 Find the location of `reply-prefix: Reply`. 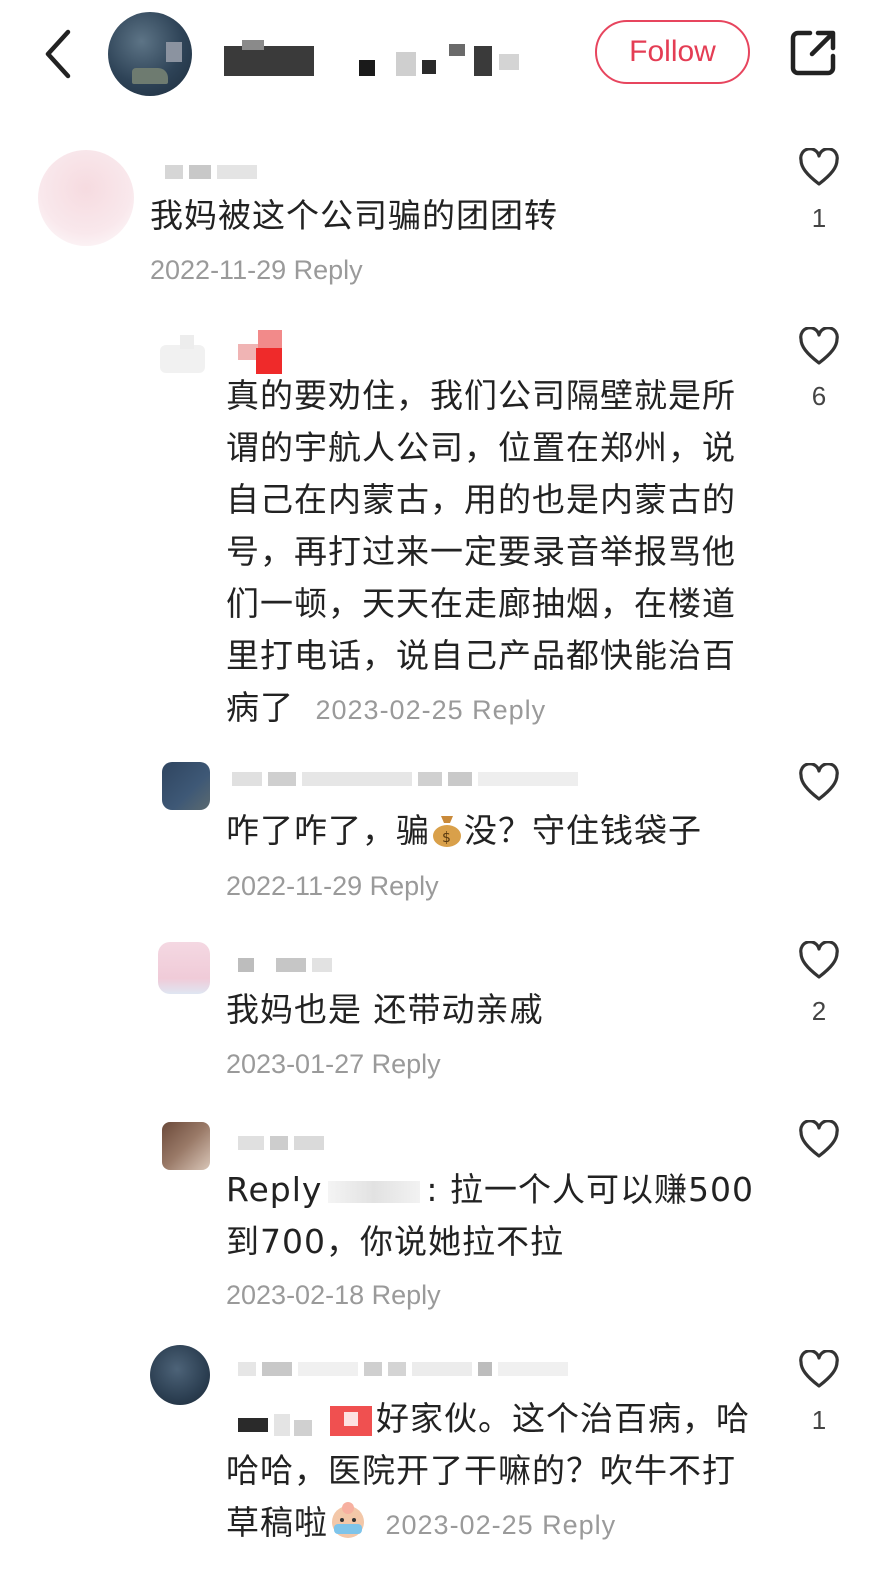

reply-prefix: Reply is located at coordinates (274, 1189).